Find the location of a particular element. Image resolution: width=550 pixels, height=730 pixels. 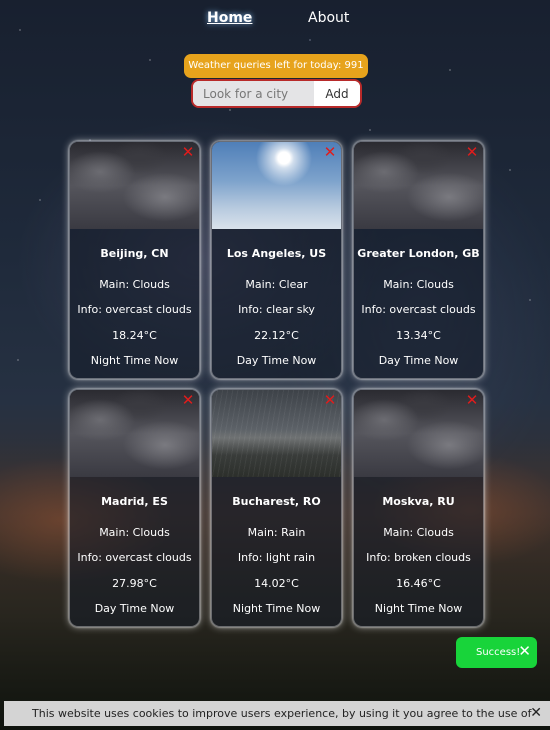

city-name: Madrid, ES is located at coordinates (134, 501).